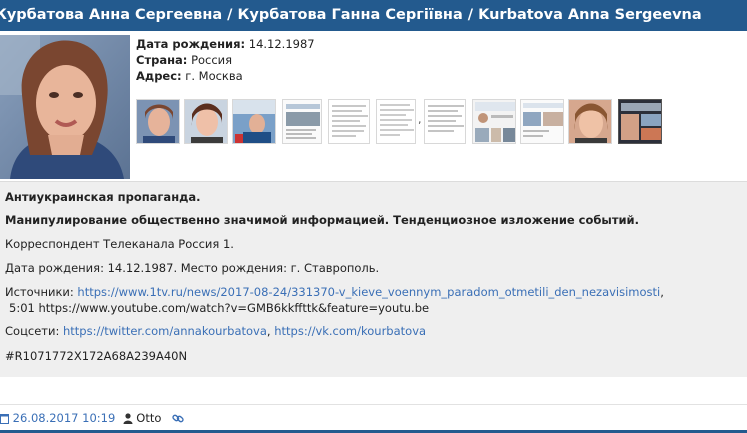 This screenshot has height=433, width=747. I want to click on footer-divider, so click(373, 404).